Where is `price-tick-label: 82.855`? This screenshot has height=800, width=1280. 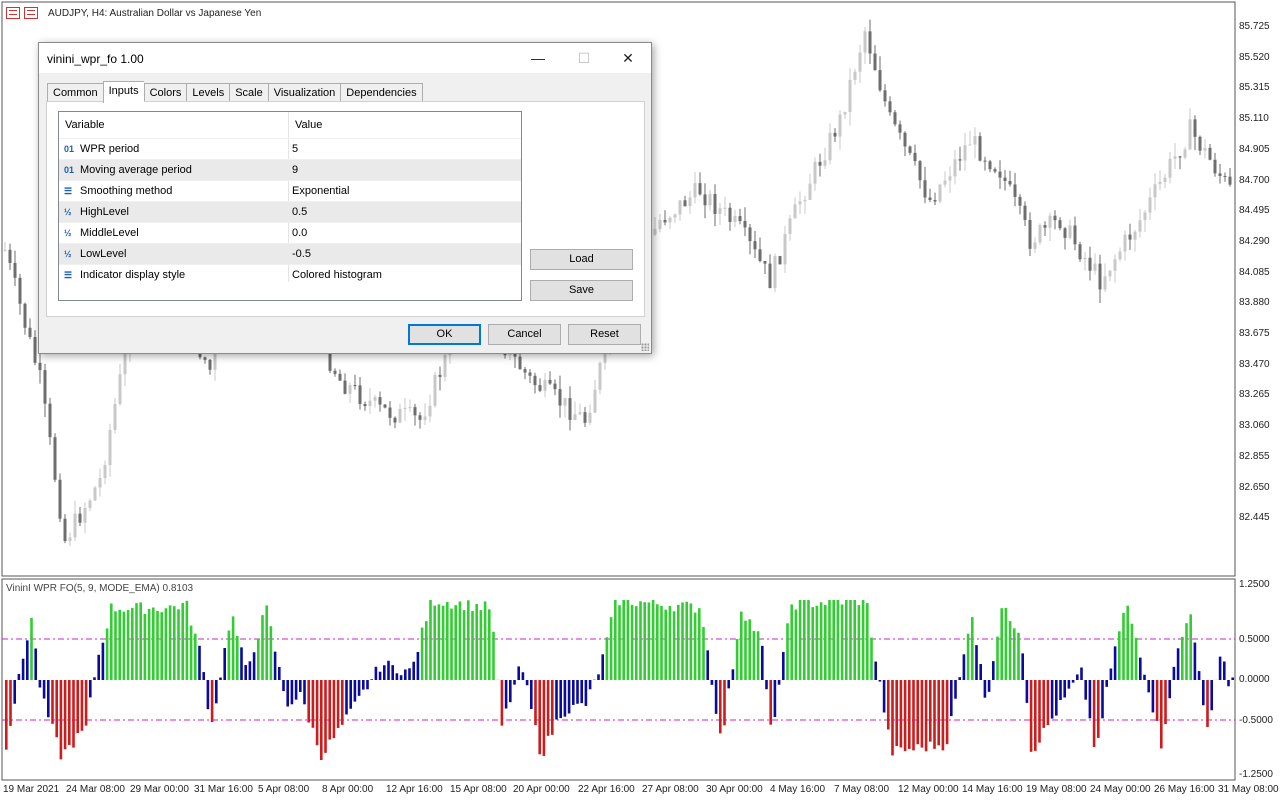
price-tick-label: 82.855 is located at coordinates (1254, 456).